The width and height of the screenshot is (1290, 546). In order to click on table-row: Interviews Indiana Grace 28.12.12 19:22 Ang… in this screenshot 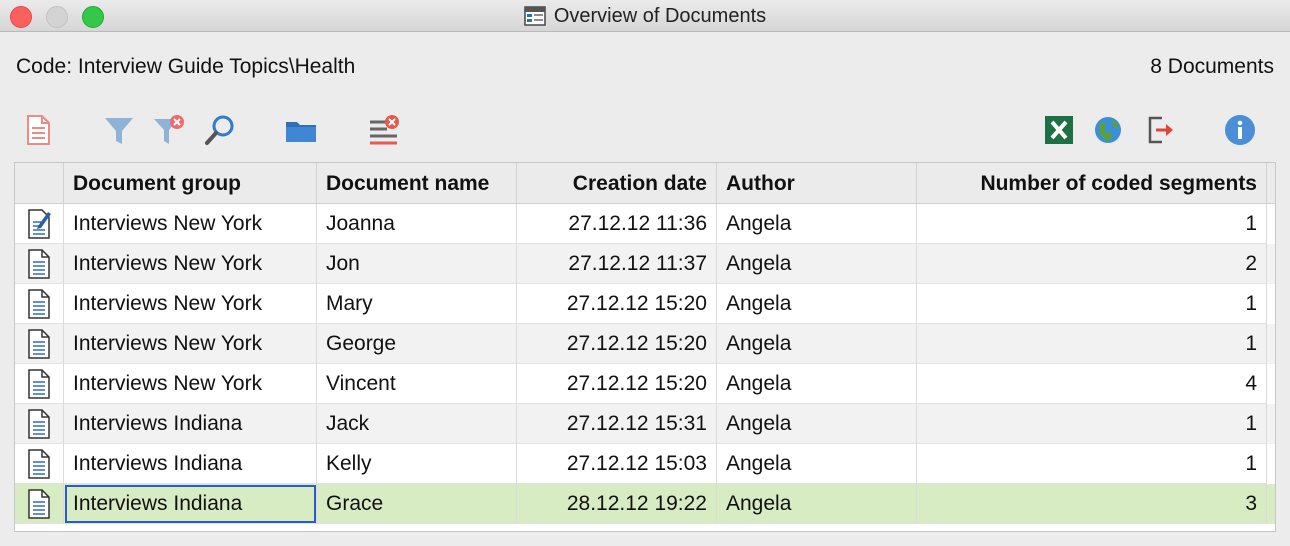, I will do `click(645, 504)`.